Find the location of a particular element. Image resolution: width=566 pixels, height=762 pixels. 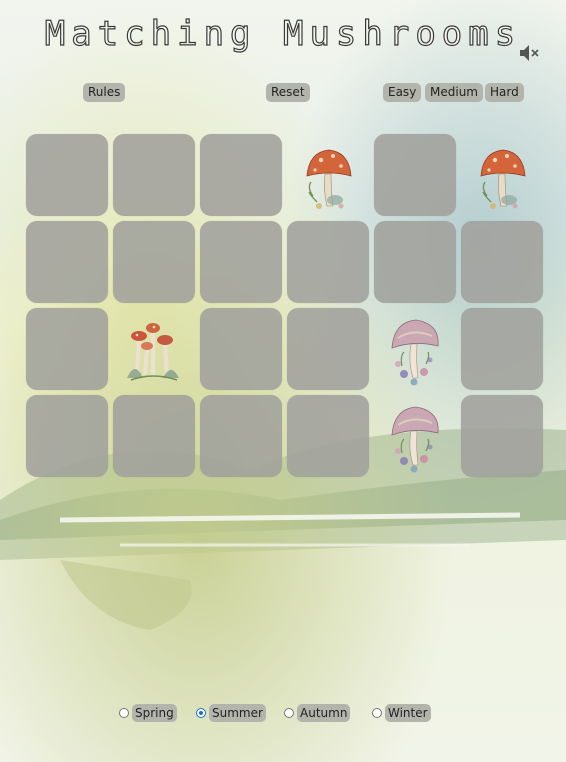

rules-button: Rules is located at coordinates (104, 92).